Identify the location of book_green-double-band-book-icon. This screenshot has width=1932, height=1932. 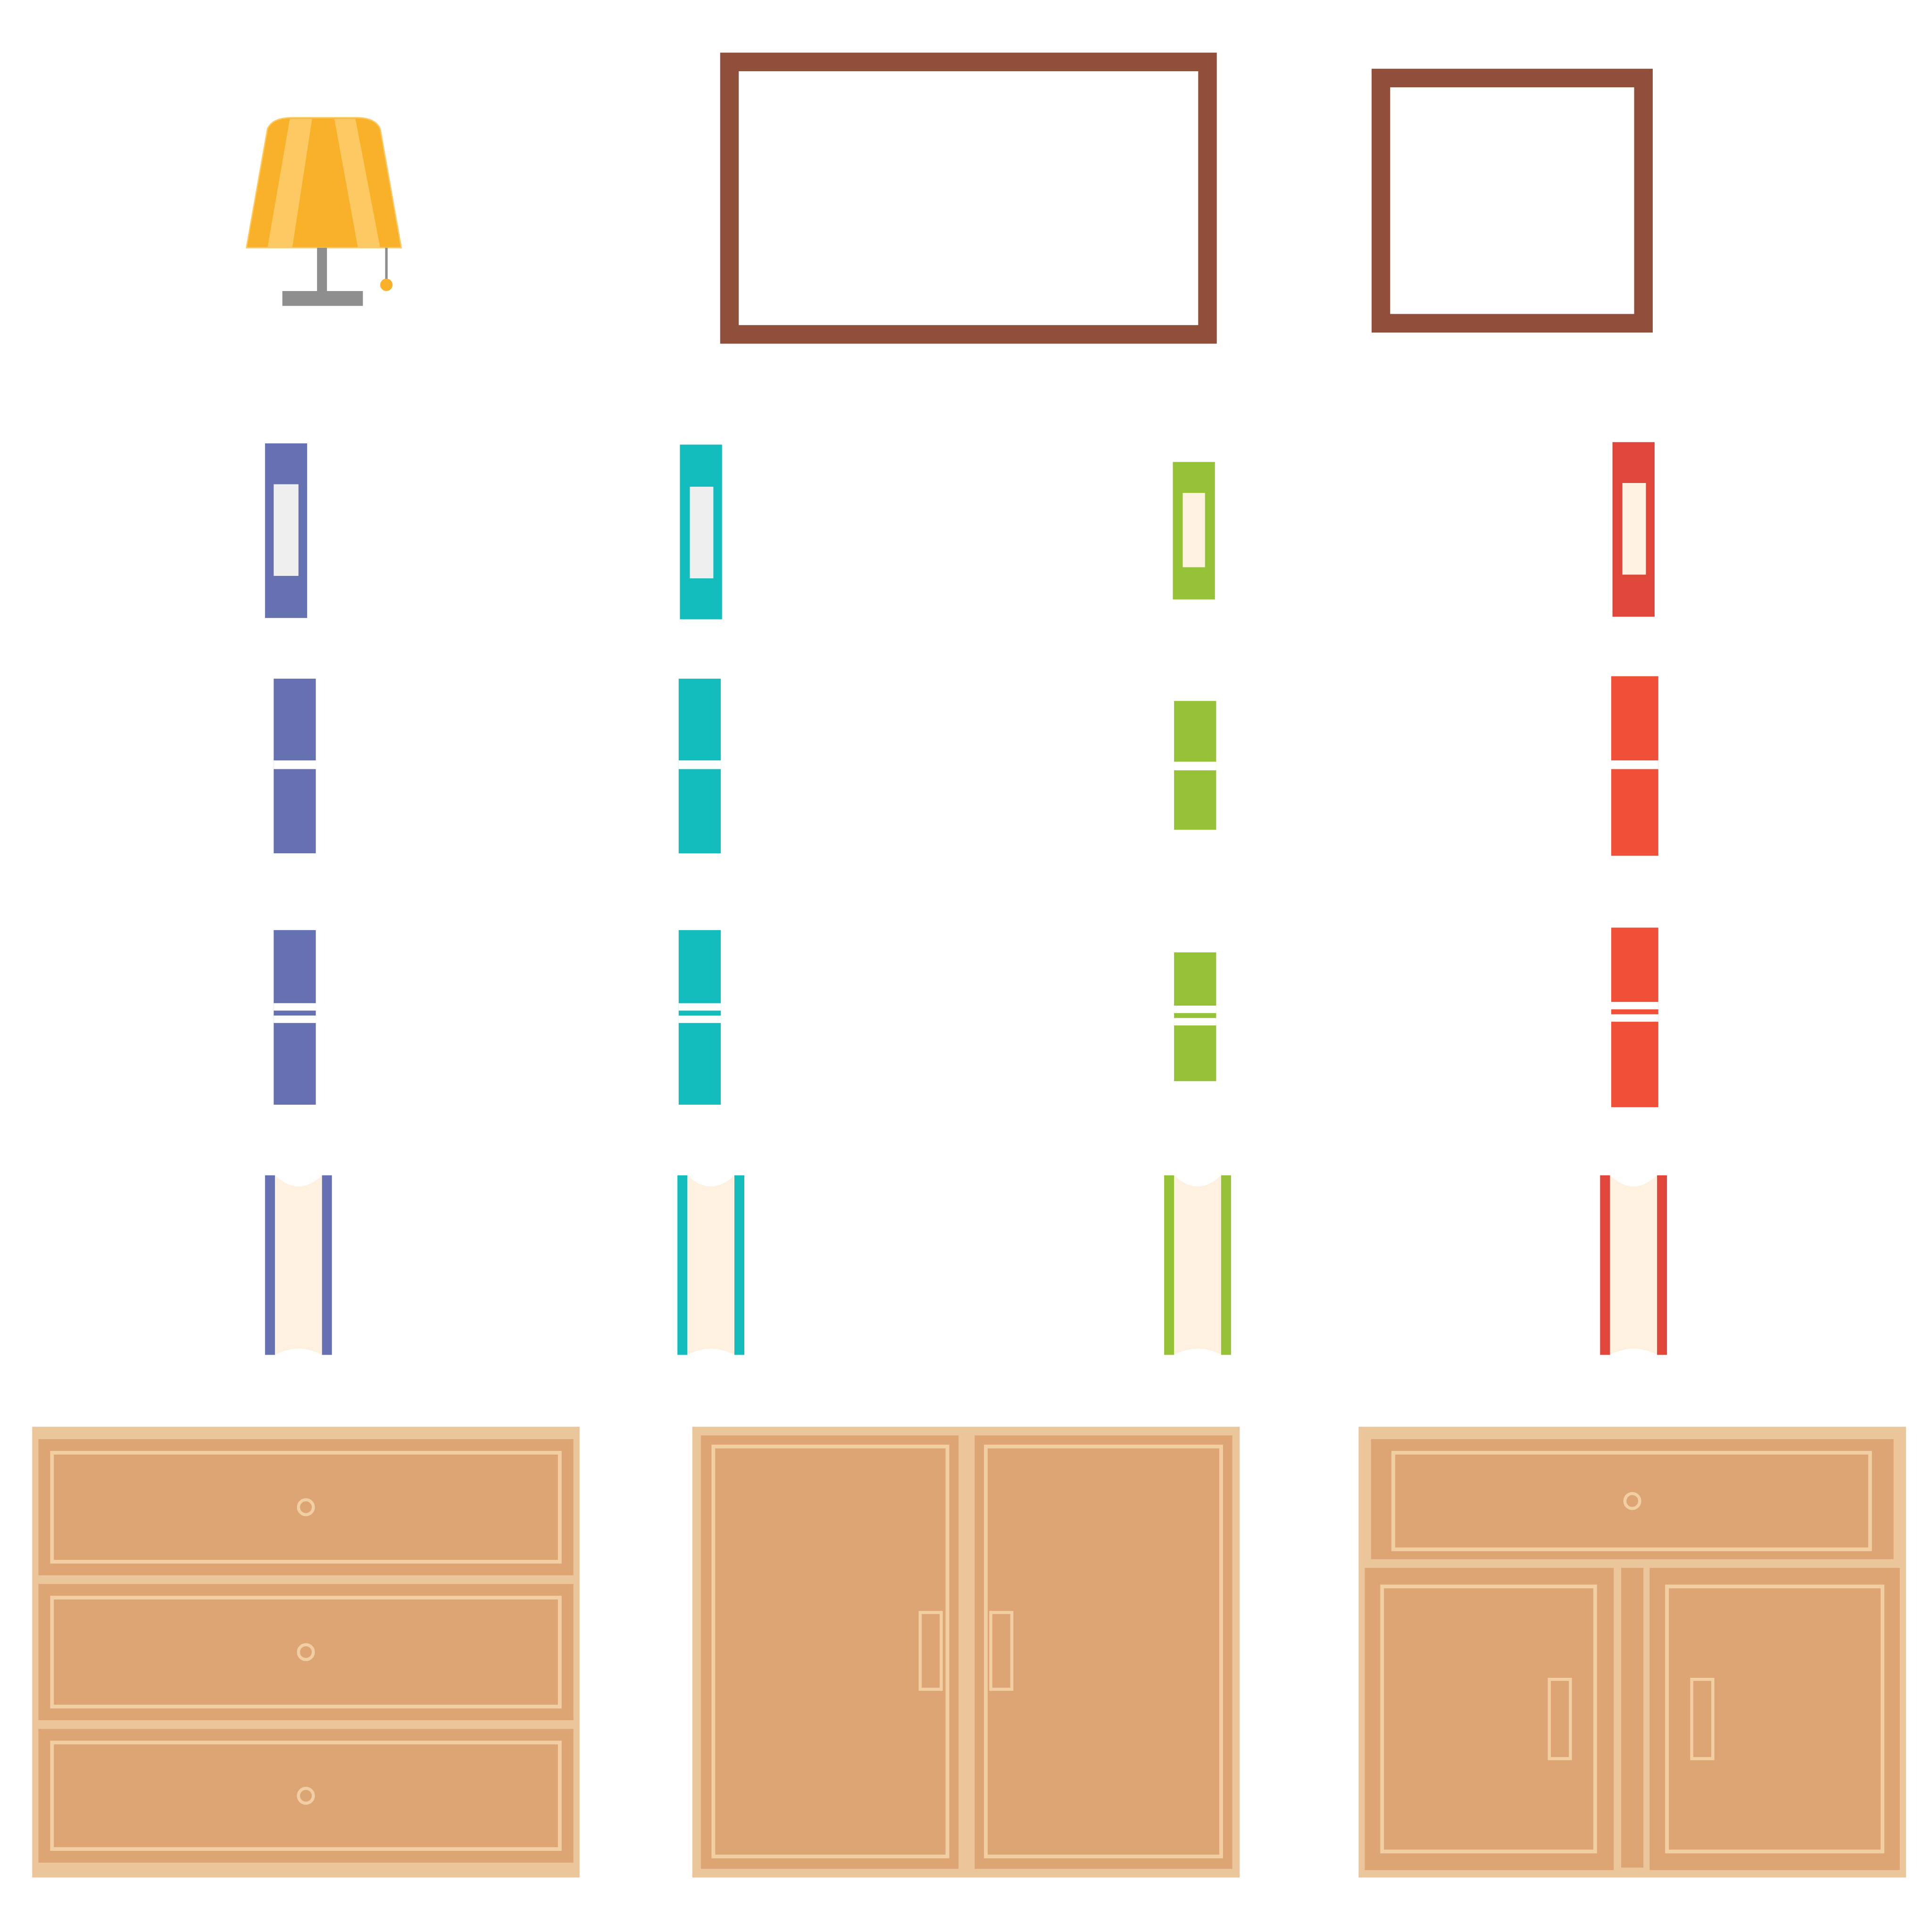
(1195, 1017).